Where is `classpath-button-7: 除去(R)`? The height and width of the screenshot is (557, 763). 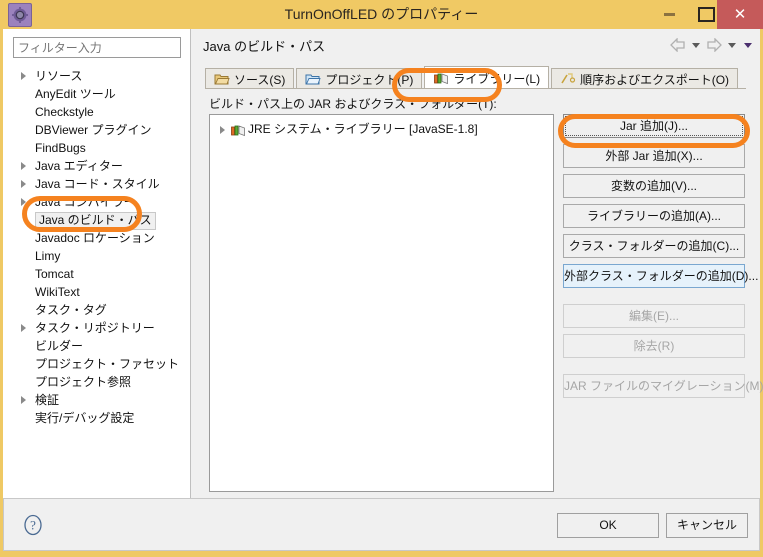 classpath-button-7: 除去(R) is located at coordinates (654, 346).